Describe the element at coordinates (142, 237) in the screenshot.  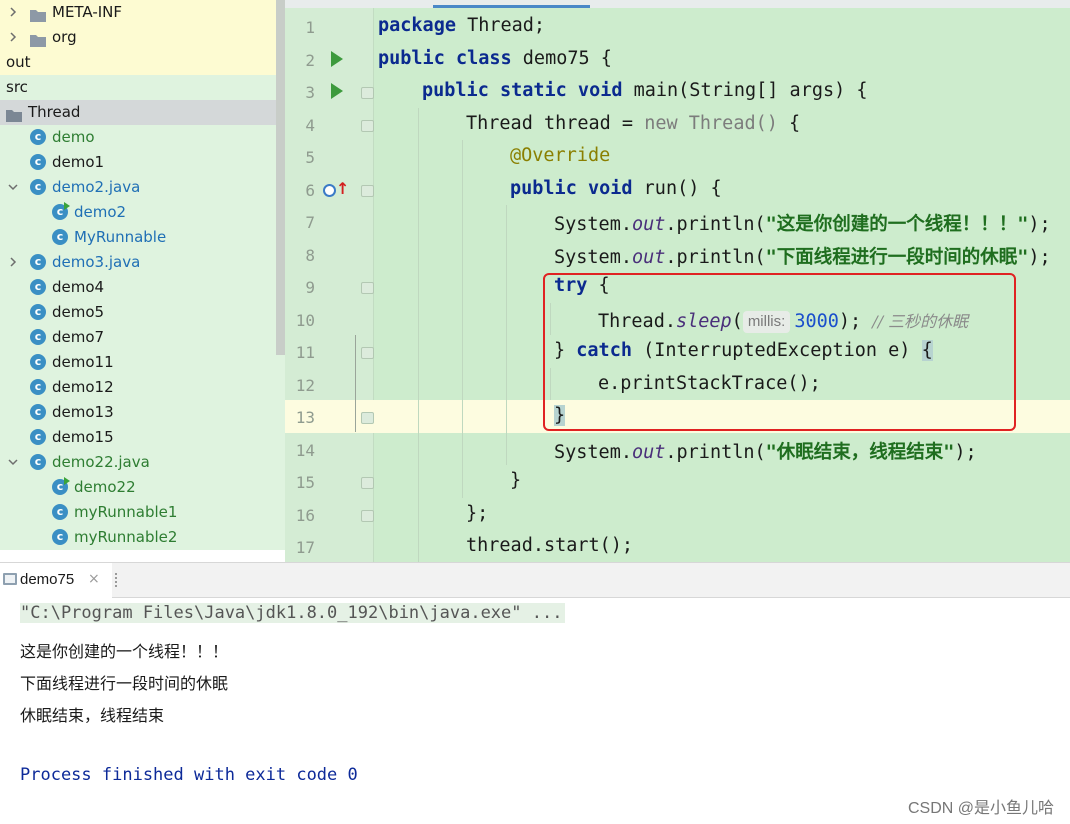
I see `tree-item-myrunnable: c MyRunnable` at that location.